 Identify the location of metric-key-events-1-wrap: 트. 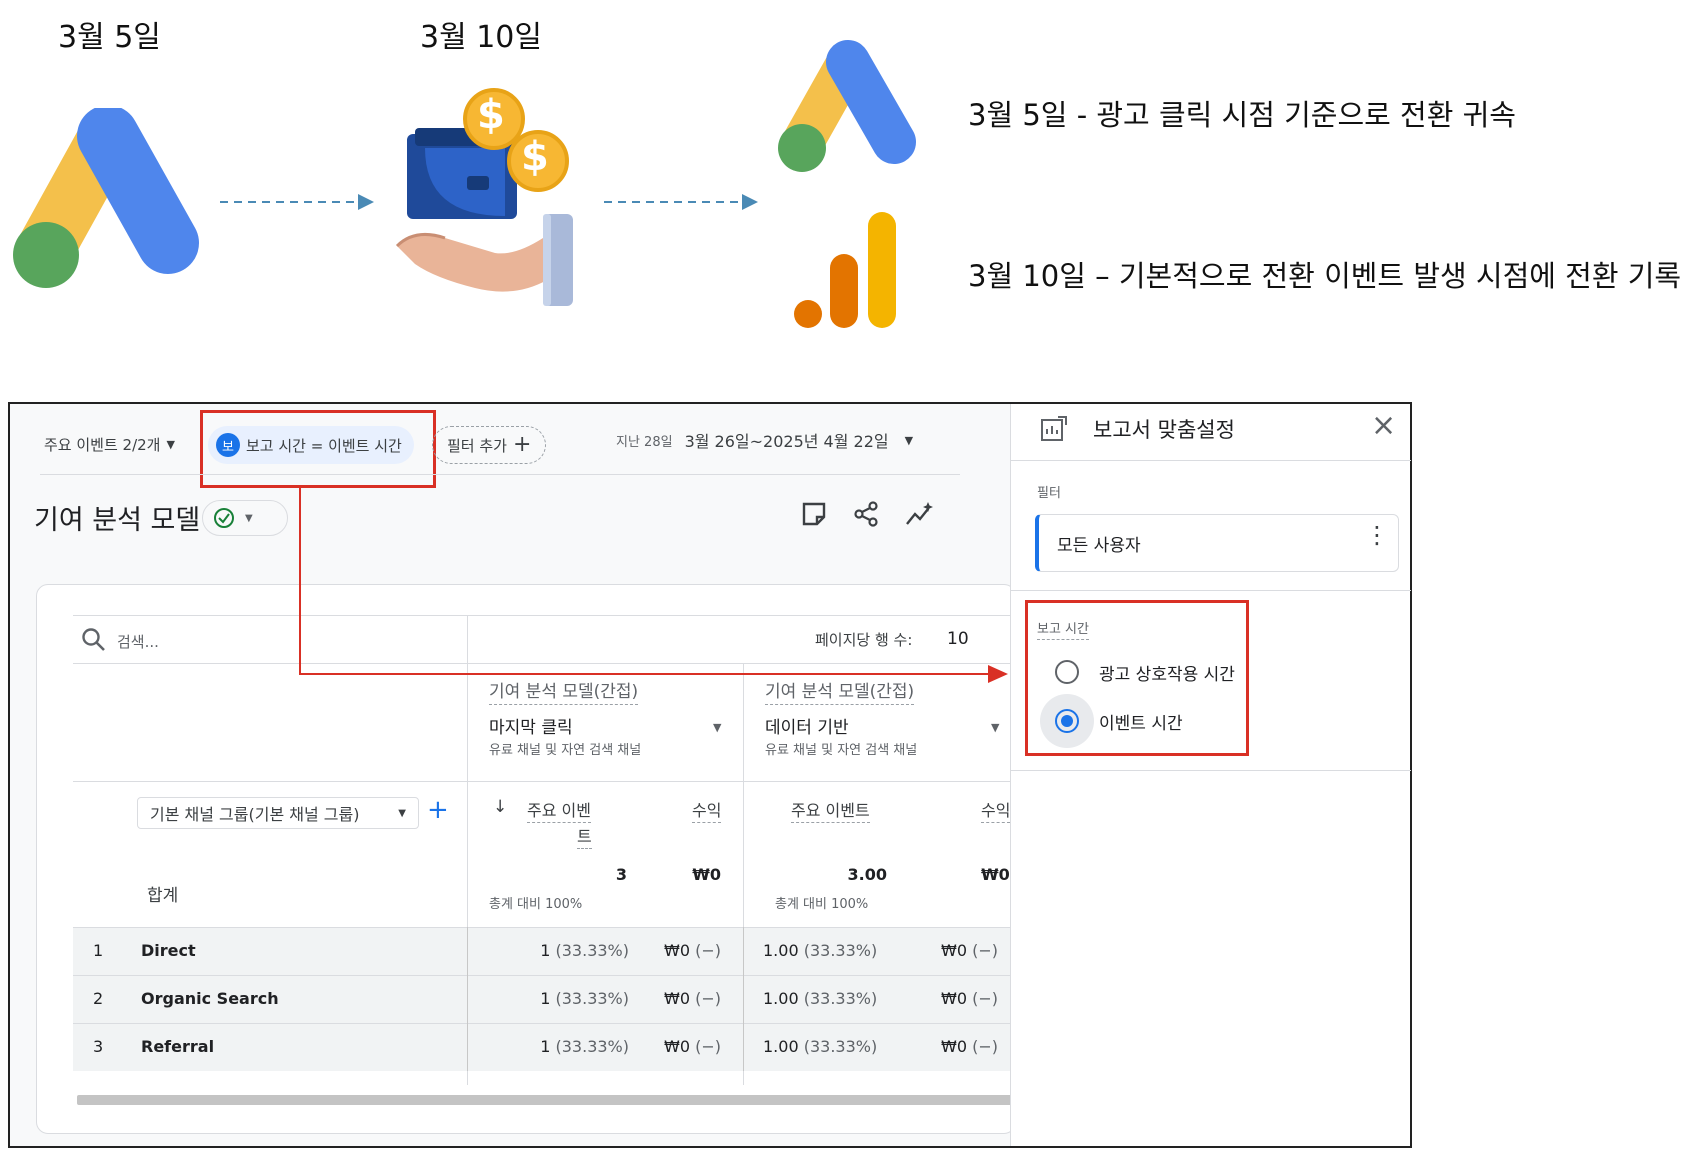
(584, 838).